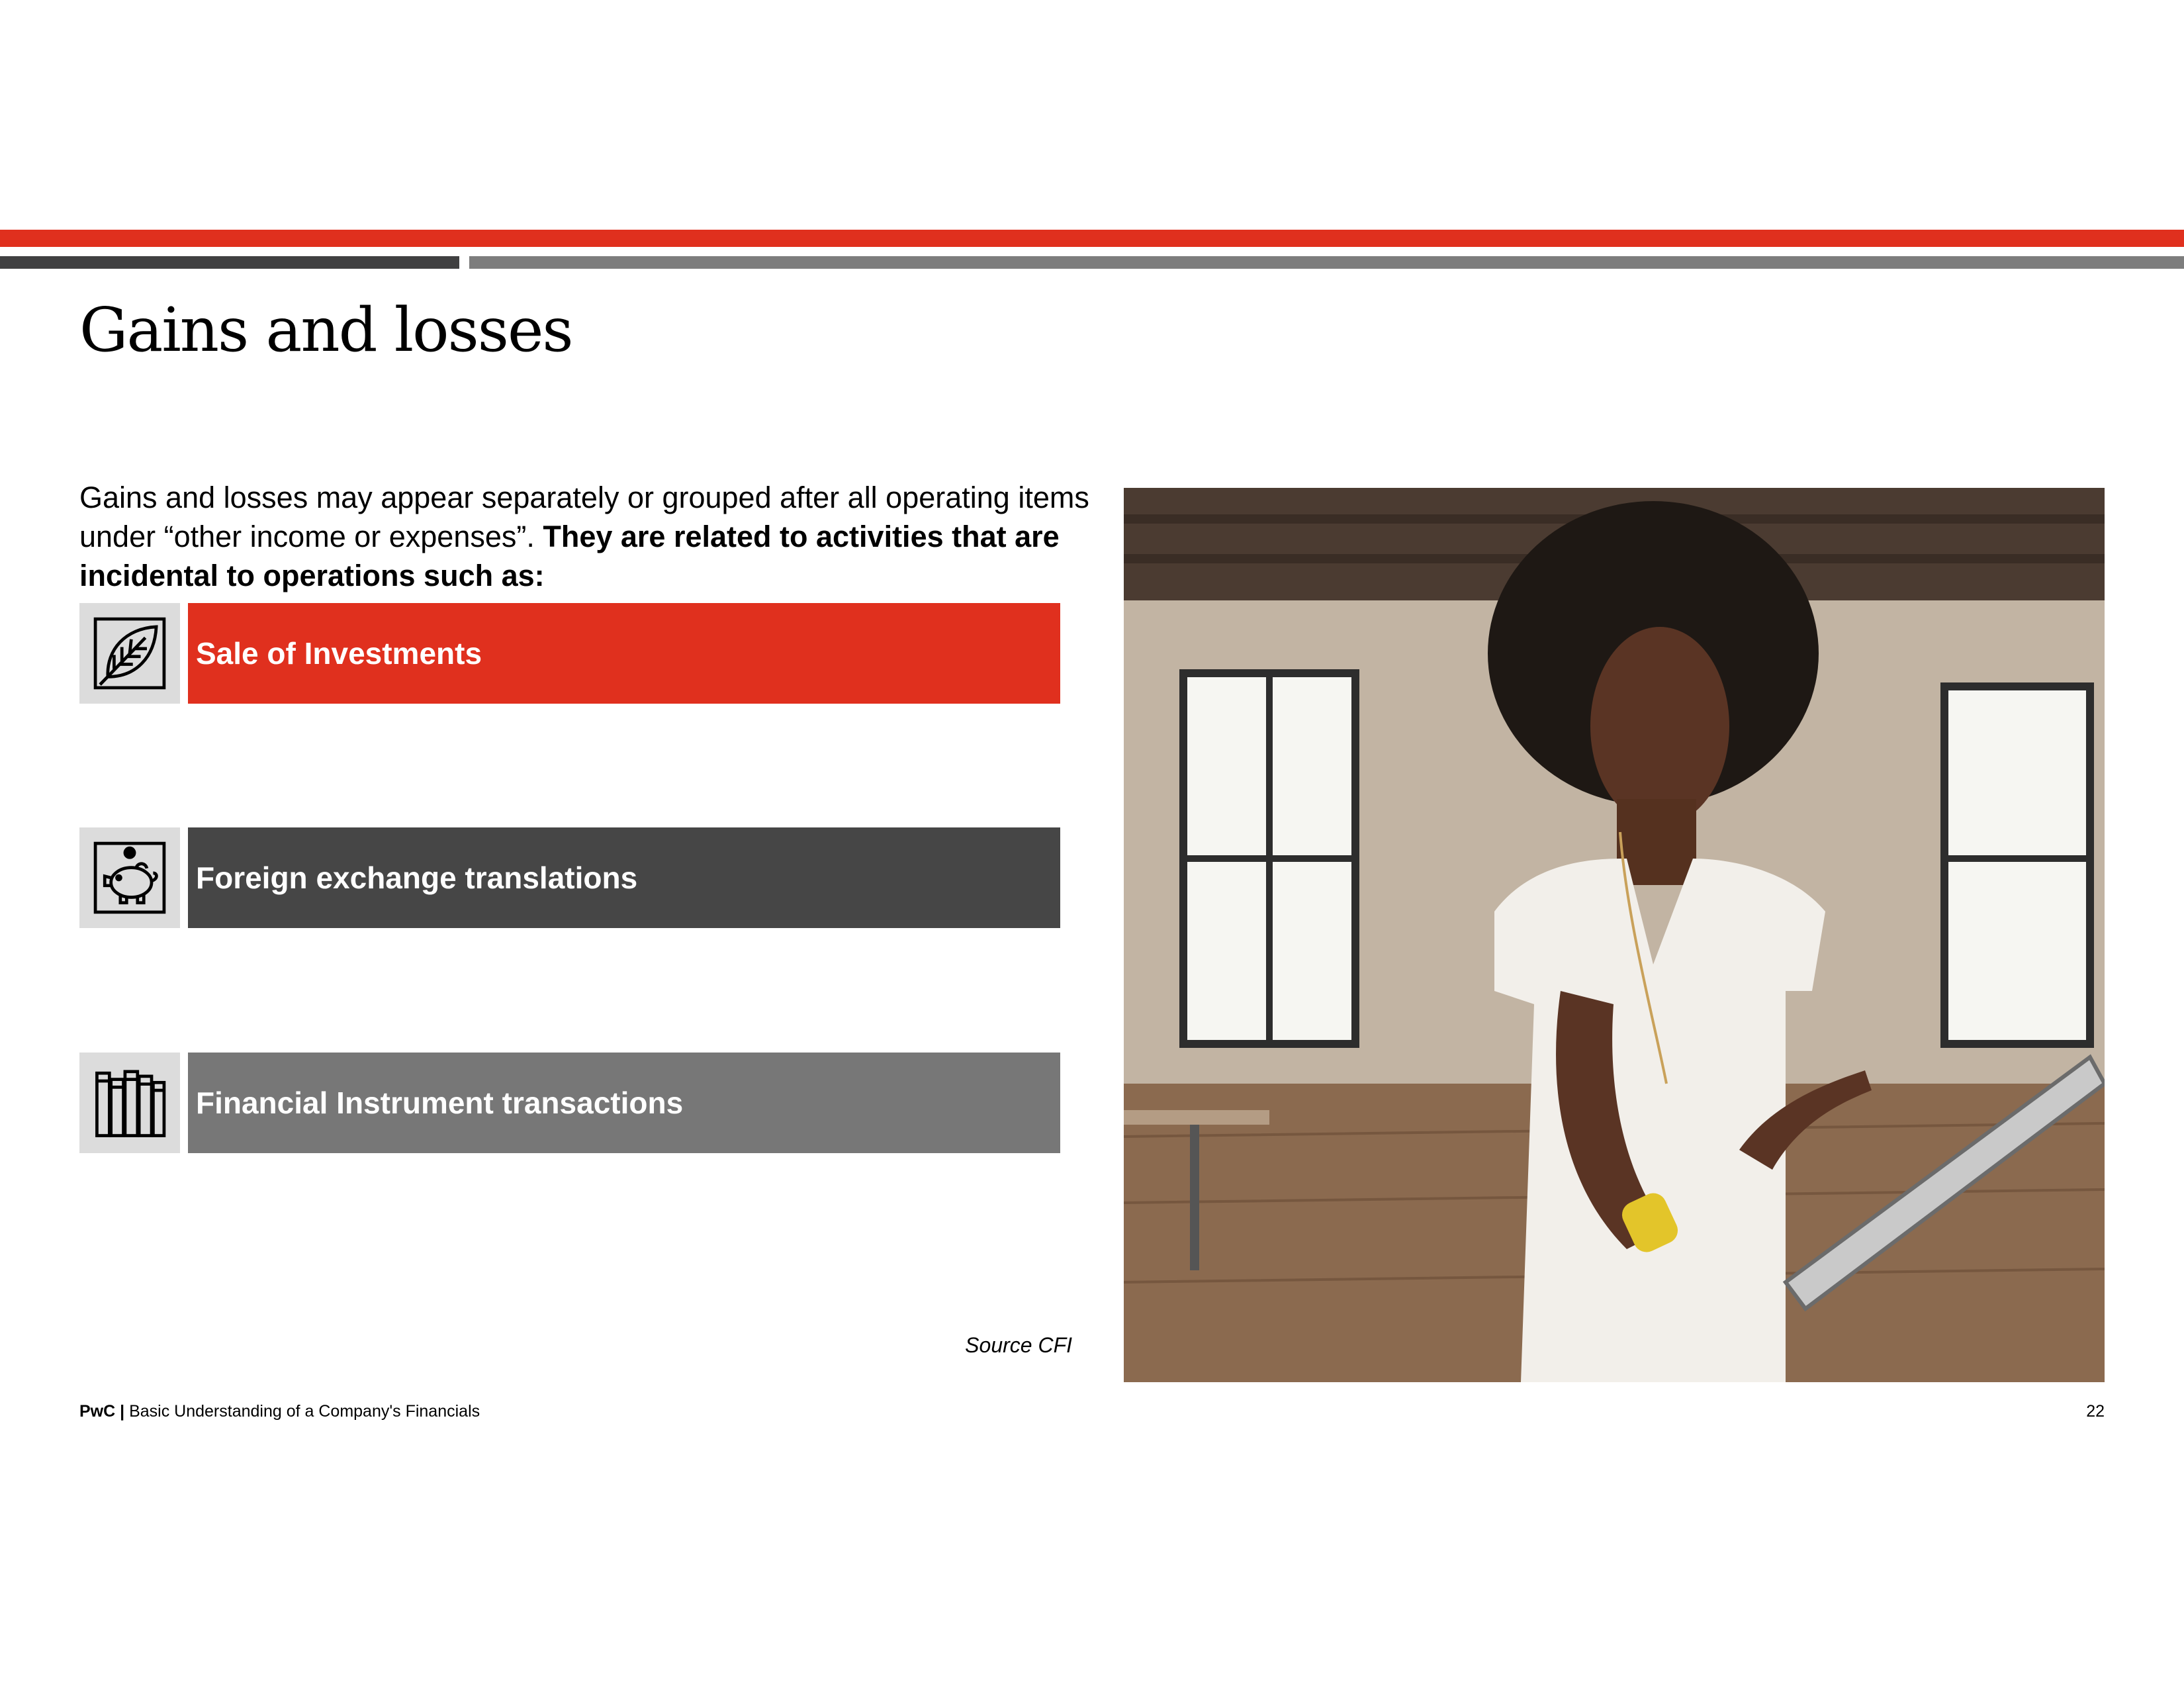 The width and height of the screenshot is (2184, 1688). Describe the element at coordinates (1018, 1345) in the screenshot. I see `source-note: Source CFI` at that location.